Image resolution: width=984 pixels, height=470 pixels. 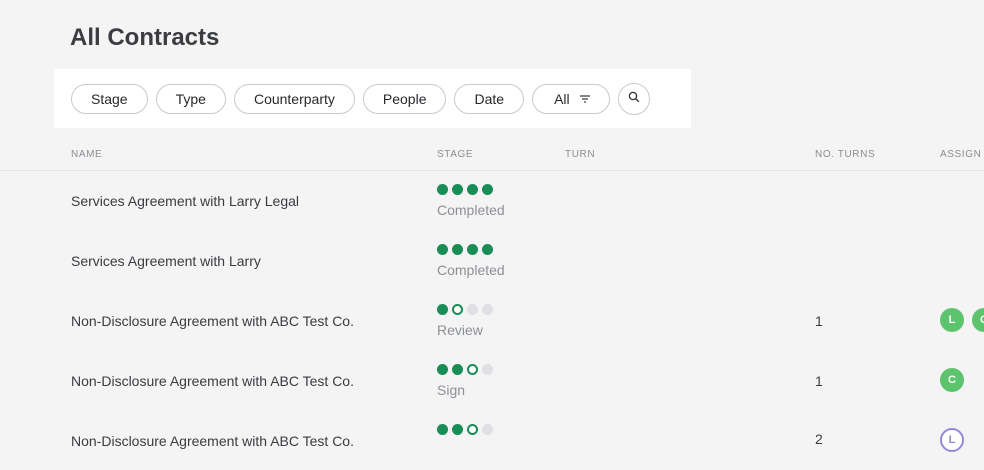 I want to click on column-stage: STAGE, so click(x=455, y=154).